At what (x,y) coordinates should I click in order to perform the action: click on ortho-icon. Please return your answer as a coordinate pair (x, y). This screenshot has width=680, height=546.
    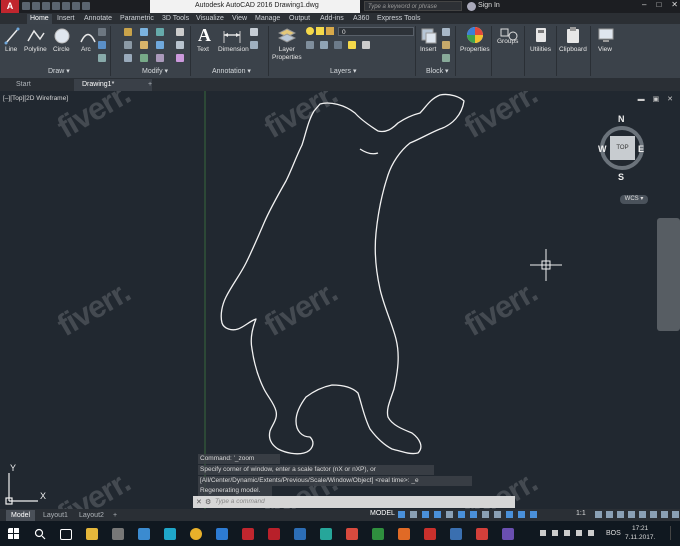
    Looking at the image, I should click on (425, 514).